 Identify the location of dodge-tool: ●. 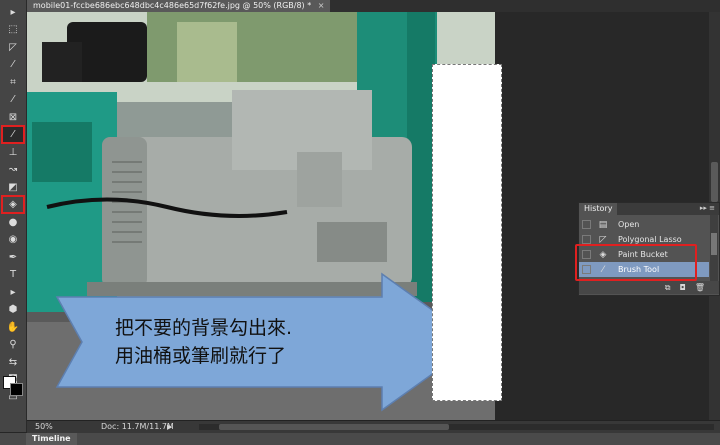
(13, 222).